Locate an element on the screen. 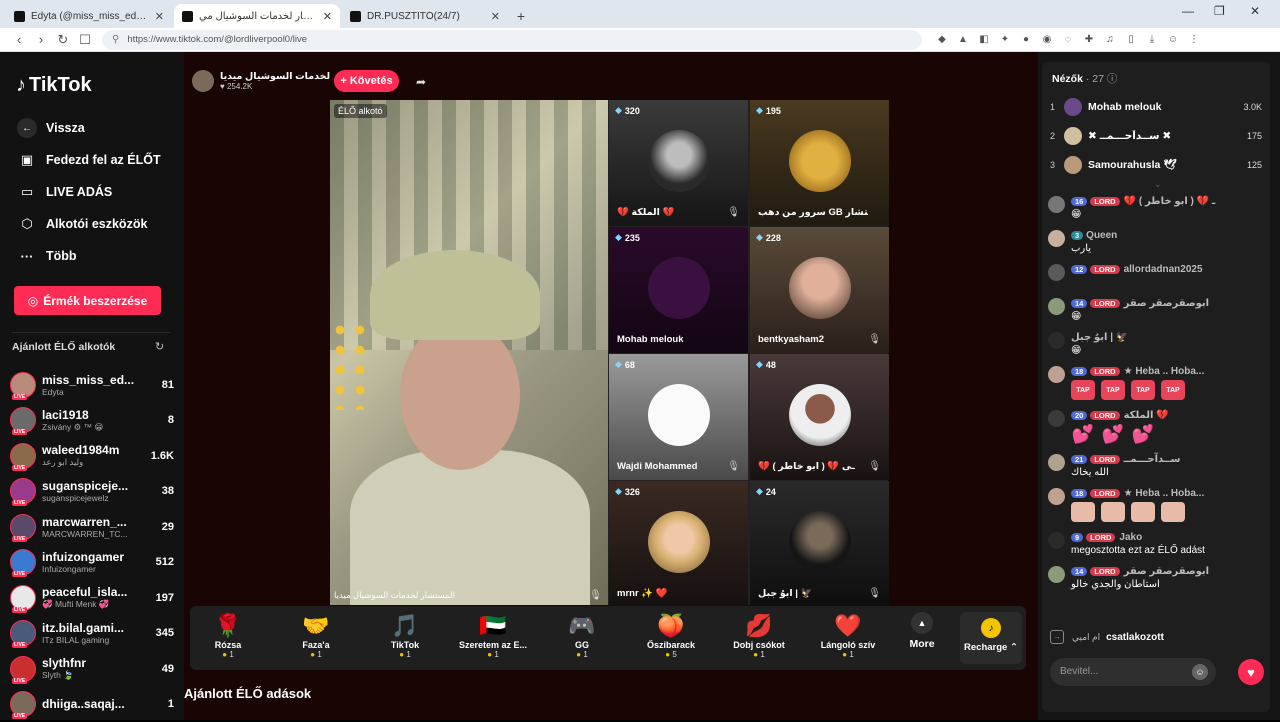 The width and height of the screenshot is (1280, 722). chat-message: 21LORDســدآحـــمــالله يخاك is located at coordinates (1157, 469).